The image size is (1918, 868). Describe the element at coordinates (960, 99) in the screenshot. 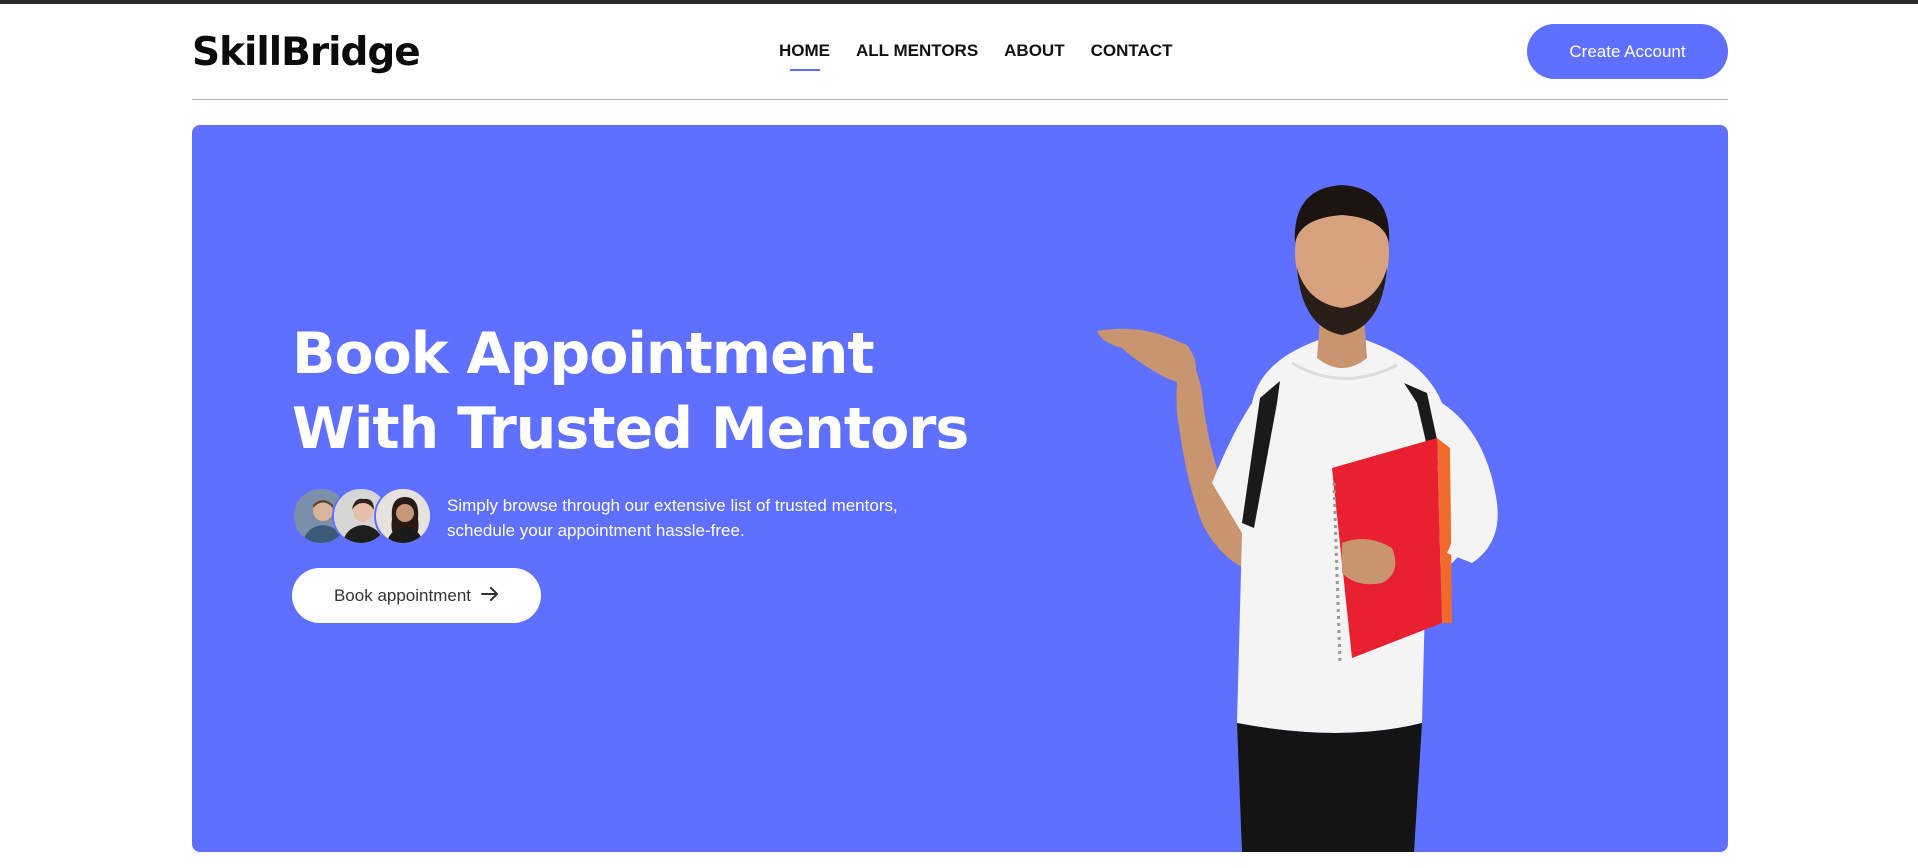

I see `header-divider` at that location.